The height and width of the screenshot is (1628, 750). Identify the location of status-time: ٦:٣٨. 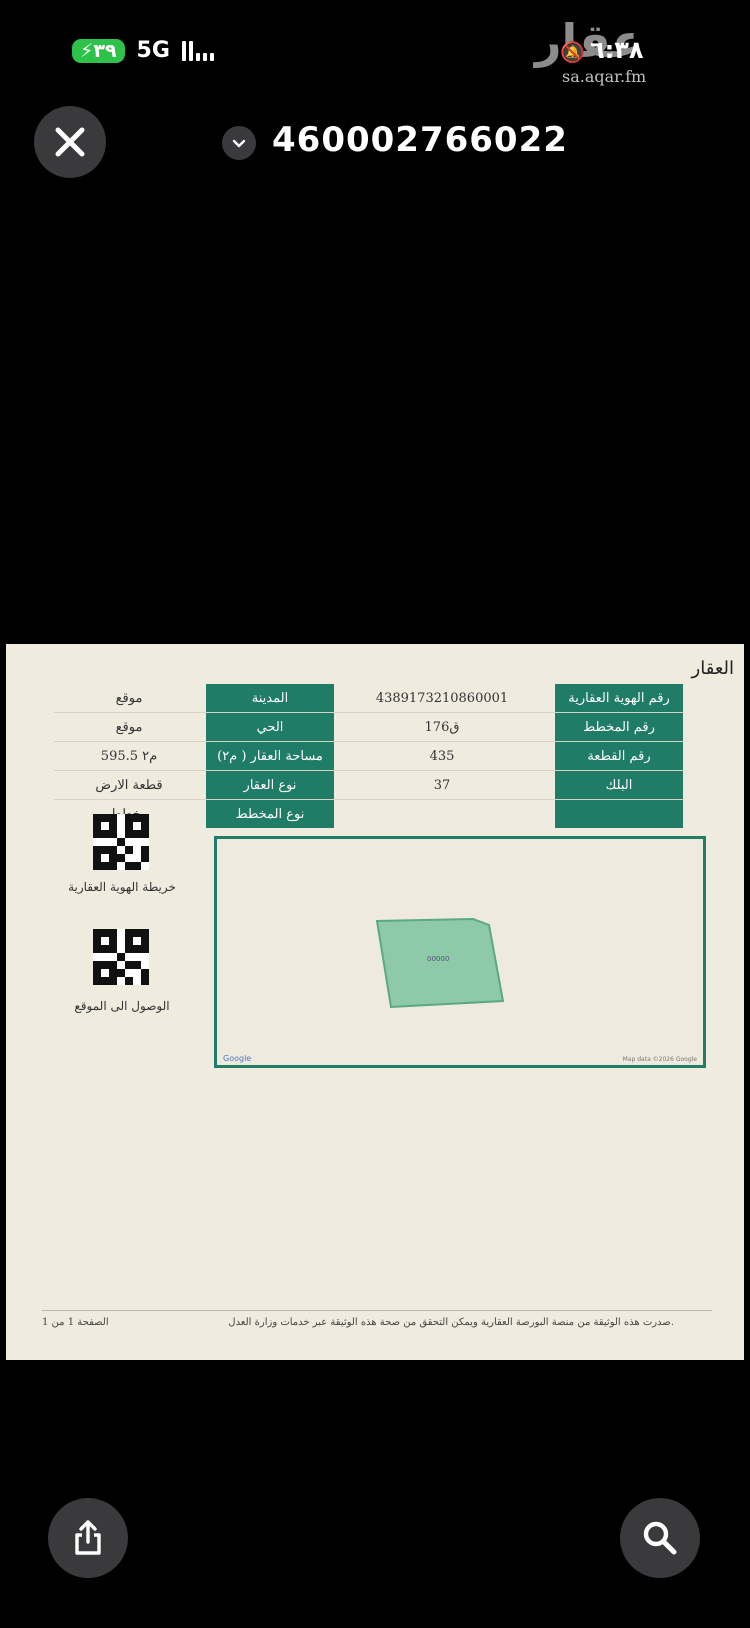
(617, 50).